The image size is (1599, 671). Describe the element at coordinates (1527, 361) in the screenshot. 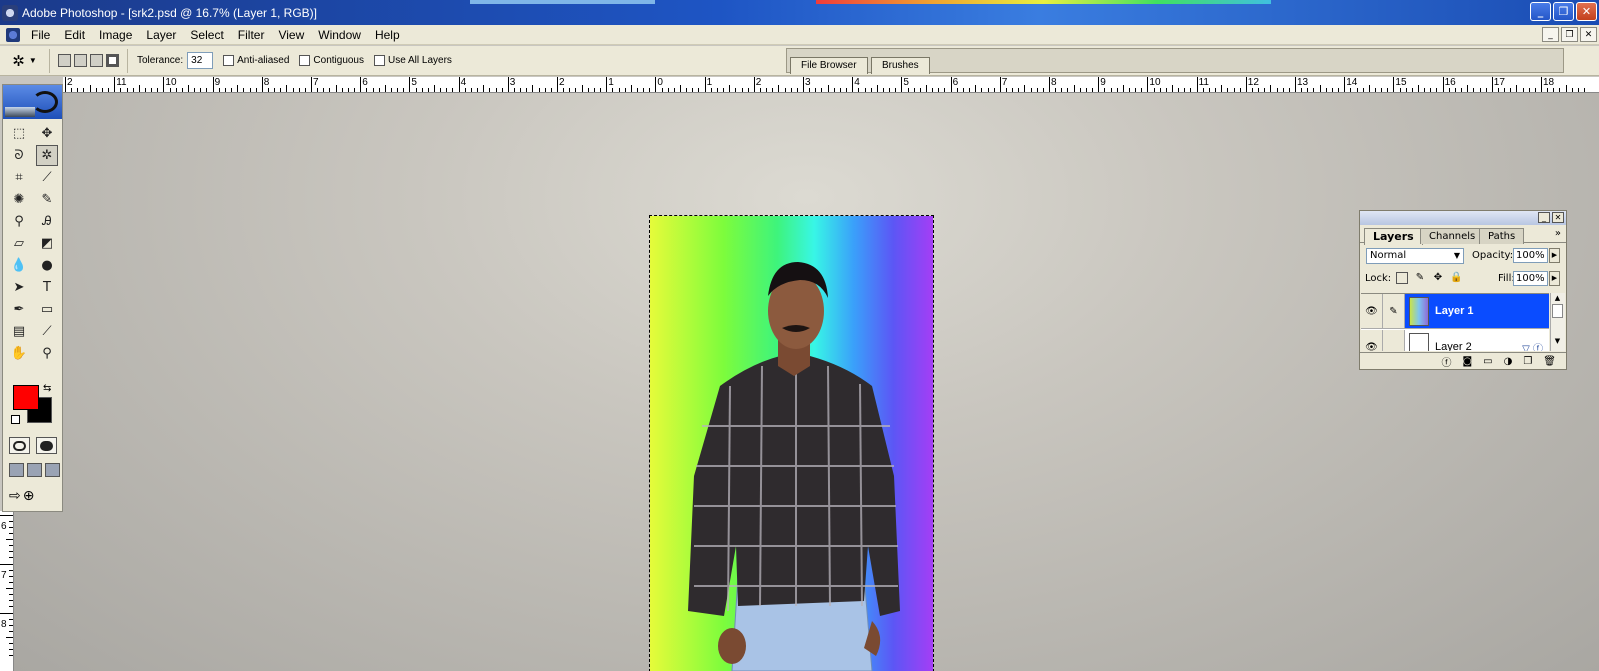

I see `new-layer-icon: ❐` at that location.